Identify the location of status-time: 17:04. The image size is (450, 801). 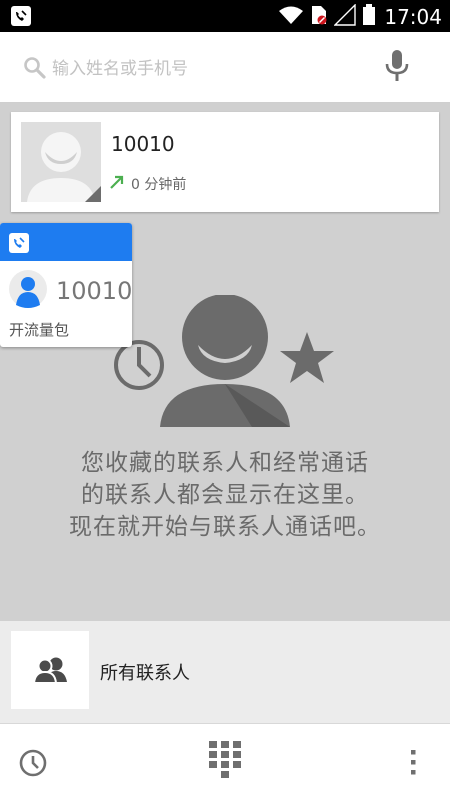
(413, 17).